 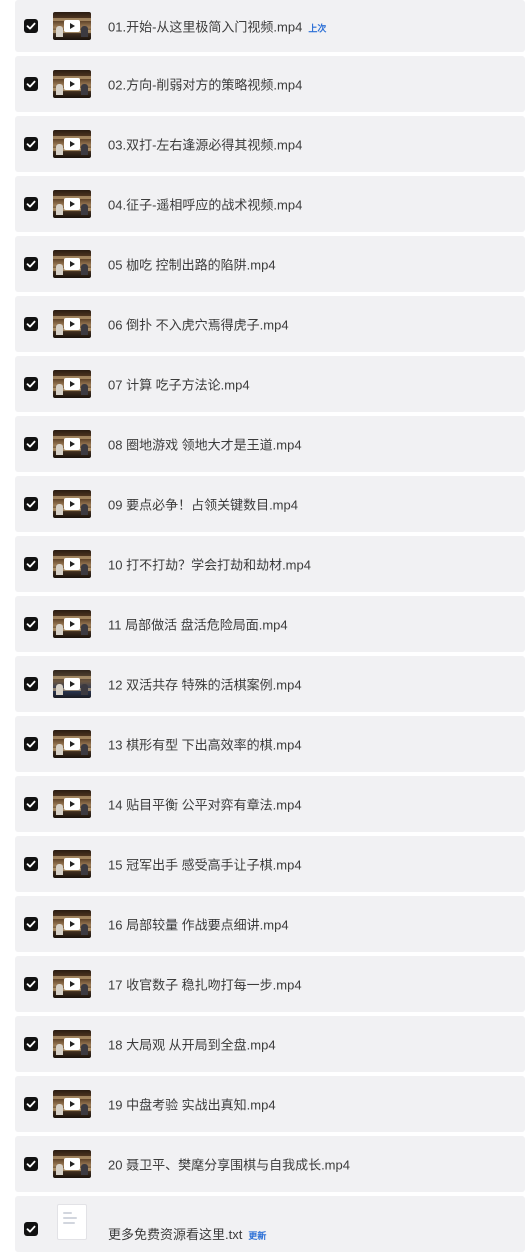 I want to click on file-name: 06 倒扑 不入虎穴焉得虎子.mp4, so click(x=198, y=324).